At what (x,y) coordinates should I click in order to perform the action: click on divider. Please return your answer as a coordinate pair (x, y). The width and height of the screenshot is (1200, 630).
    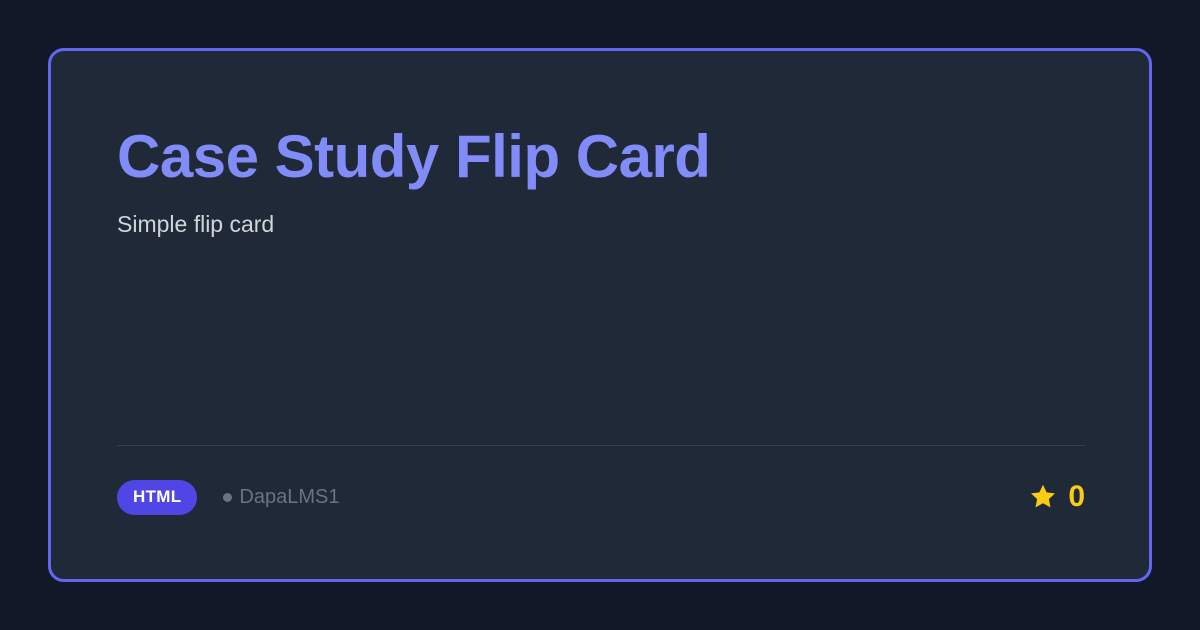
    Looking at the image, I should click on (601, 445).